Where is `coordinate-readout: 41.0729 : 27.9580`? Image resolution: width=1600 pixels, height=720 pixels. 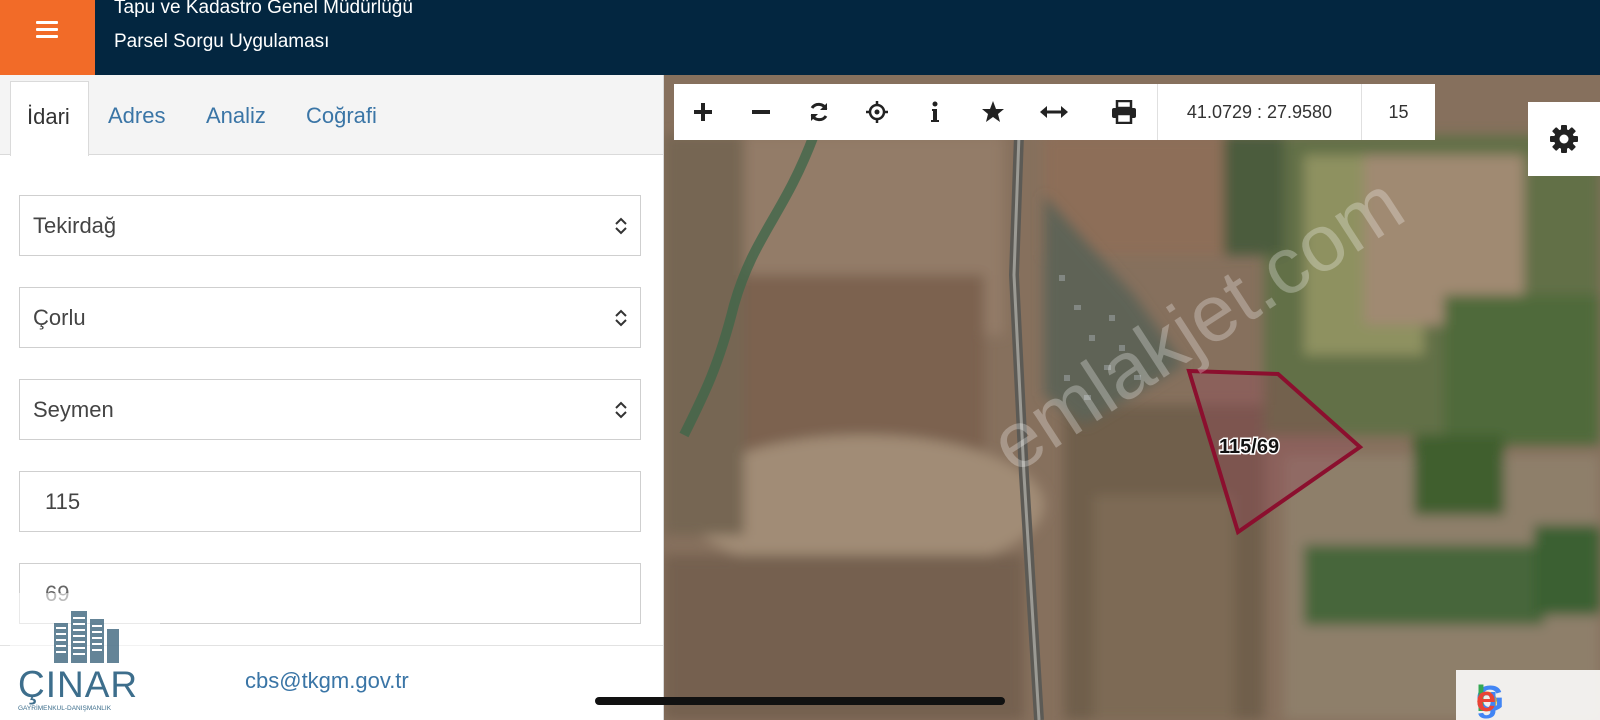
coordinate-readout: 41.0729 : 27.9580 is located at coordinates (1259, 112).